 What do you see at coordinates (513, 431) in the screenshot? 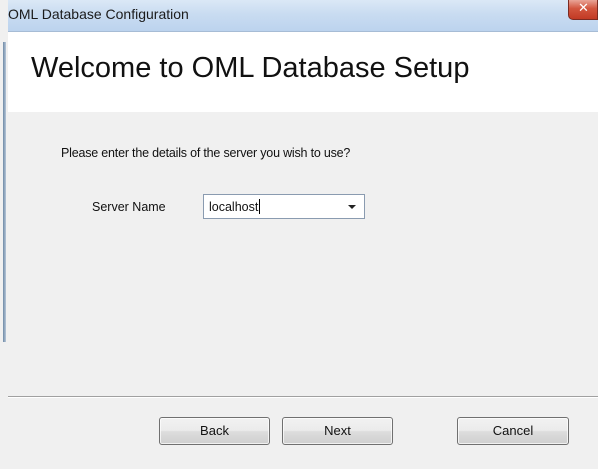
I see `cancel-button: Cancel` at bounding box center [513, 431].